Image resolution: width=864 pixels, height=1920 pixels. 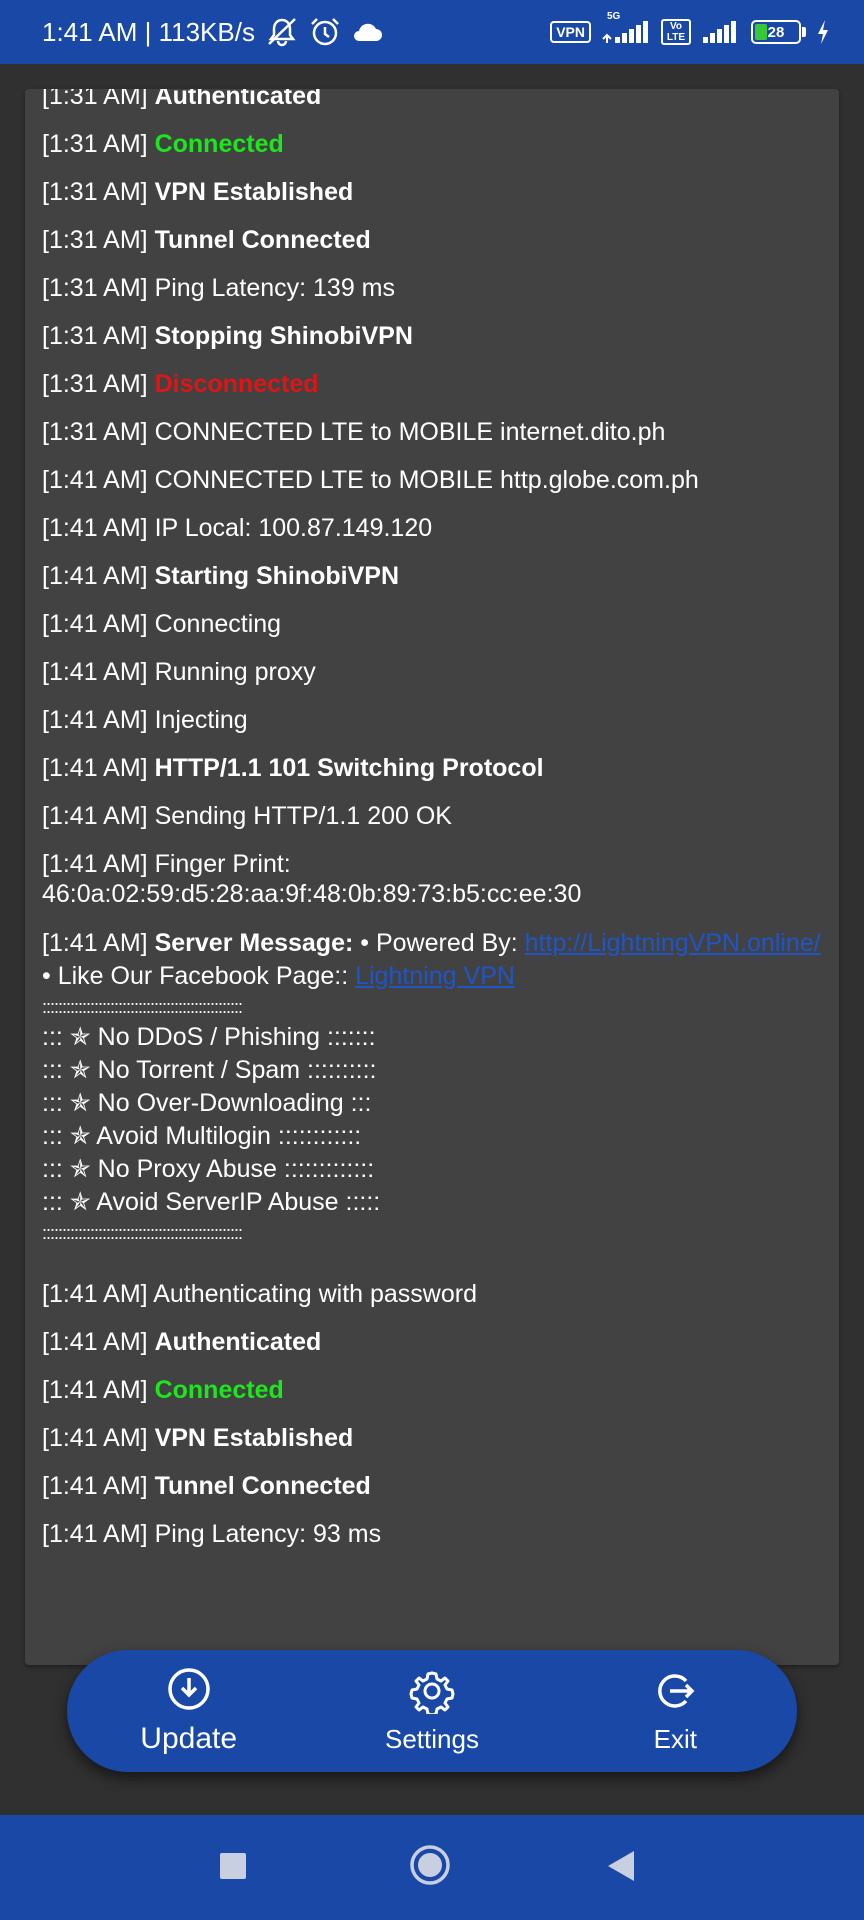 What do you see at coordinates (675, 1738) in the screenshot?
I see `exit-label: Exit` at bounding box center [675, 1738].